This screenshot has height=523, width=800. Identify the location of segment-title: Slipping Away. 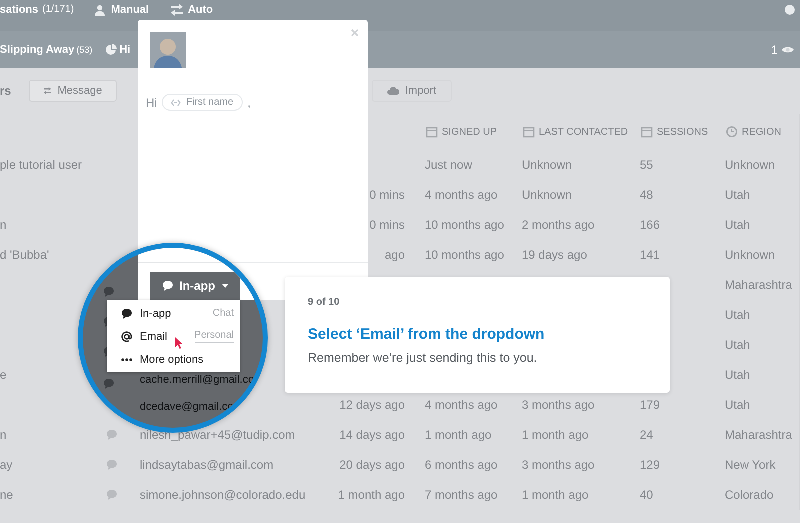
(37, 50).